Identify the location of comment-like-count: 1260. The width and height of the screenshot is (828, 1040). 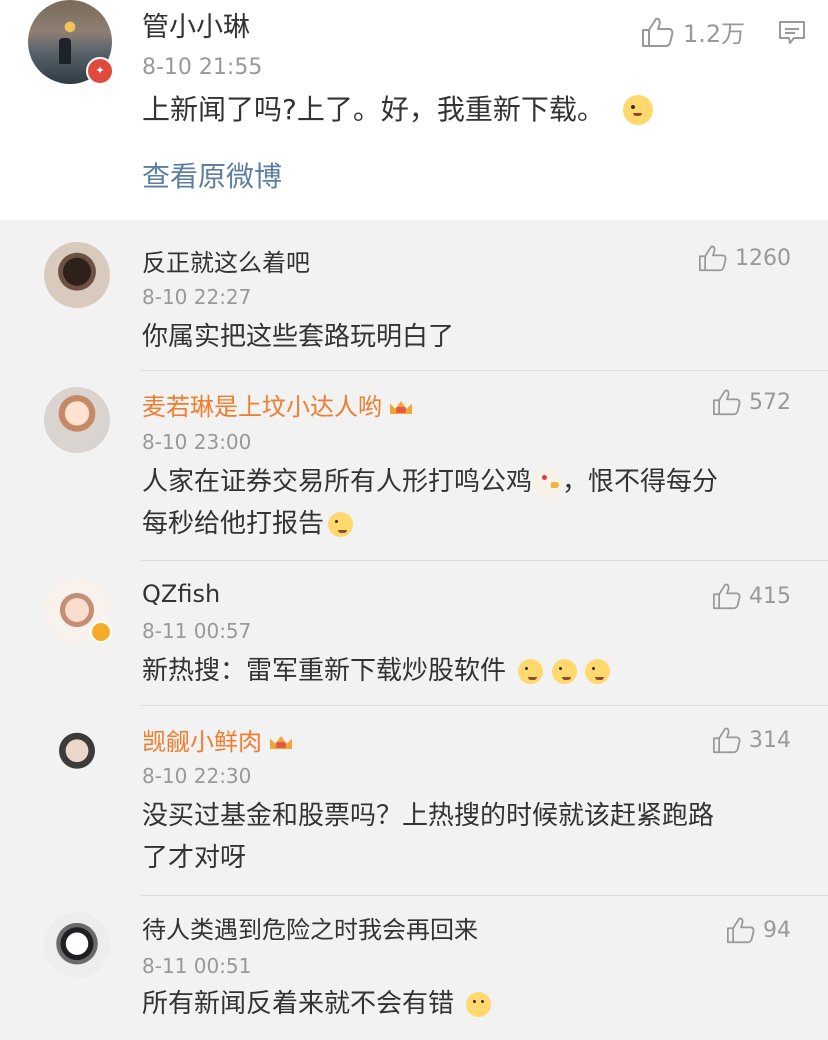
(763, 258).